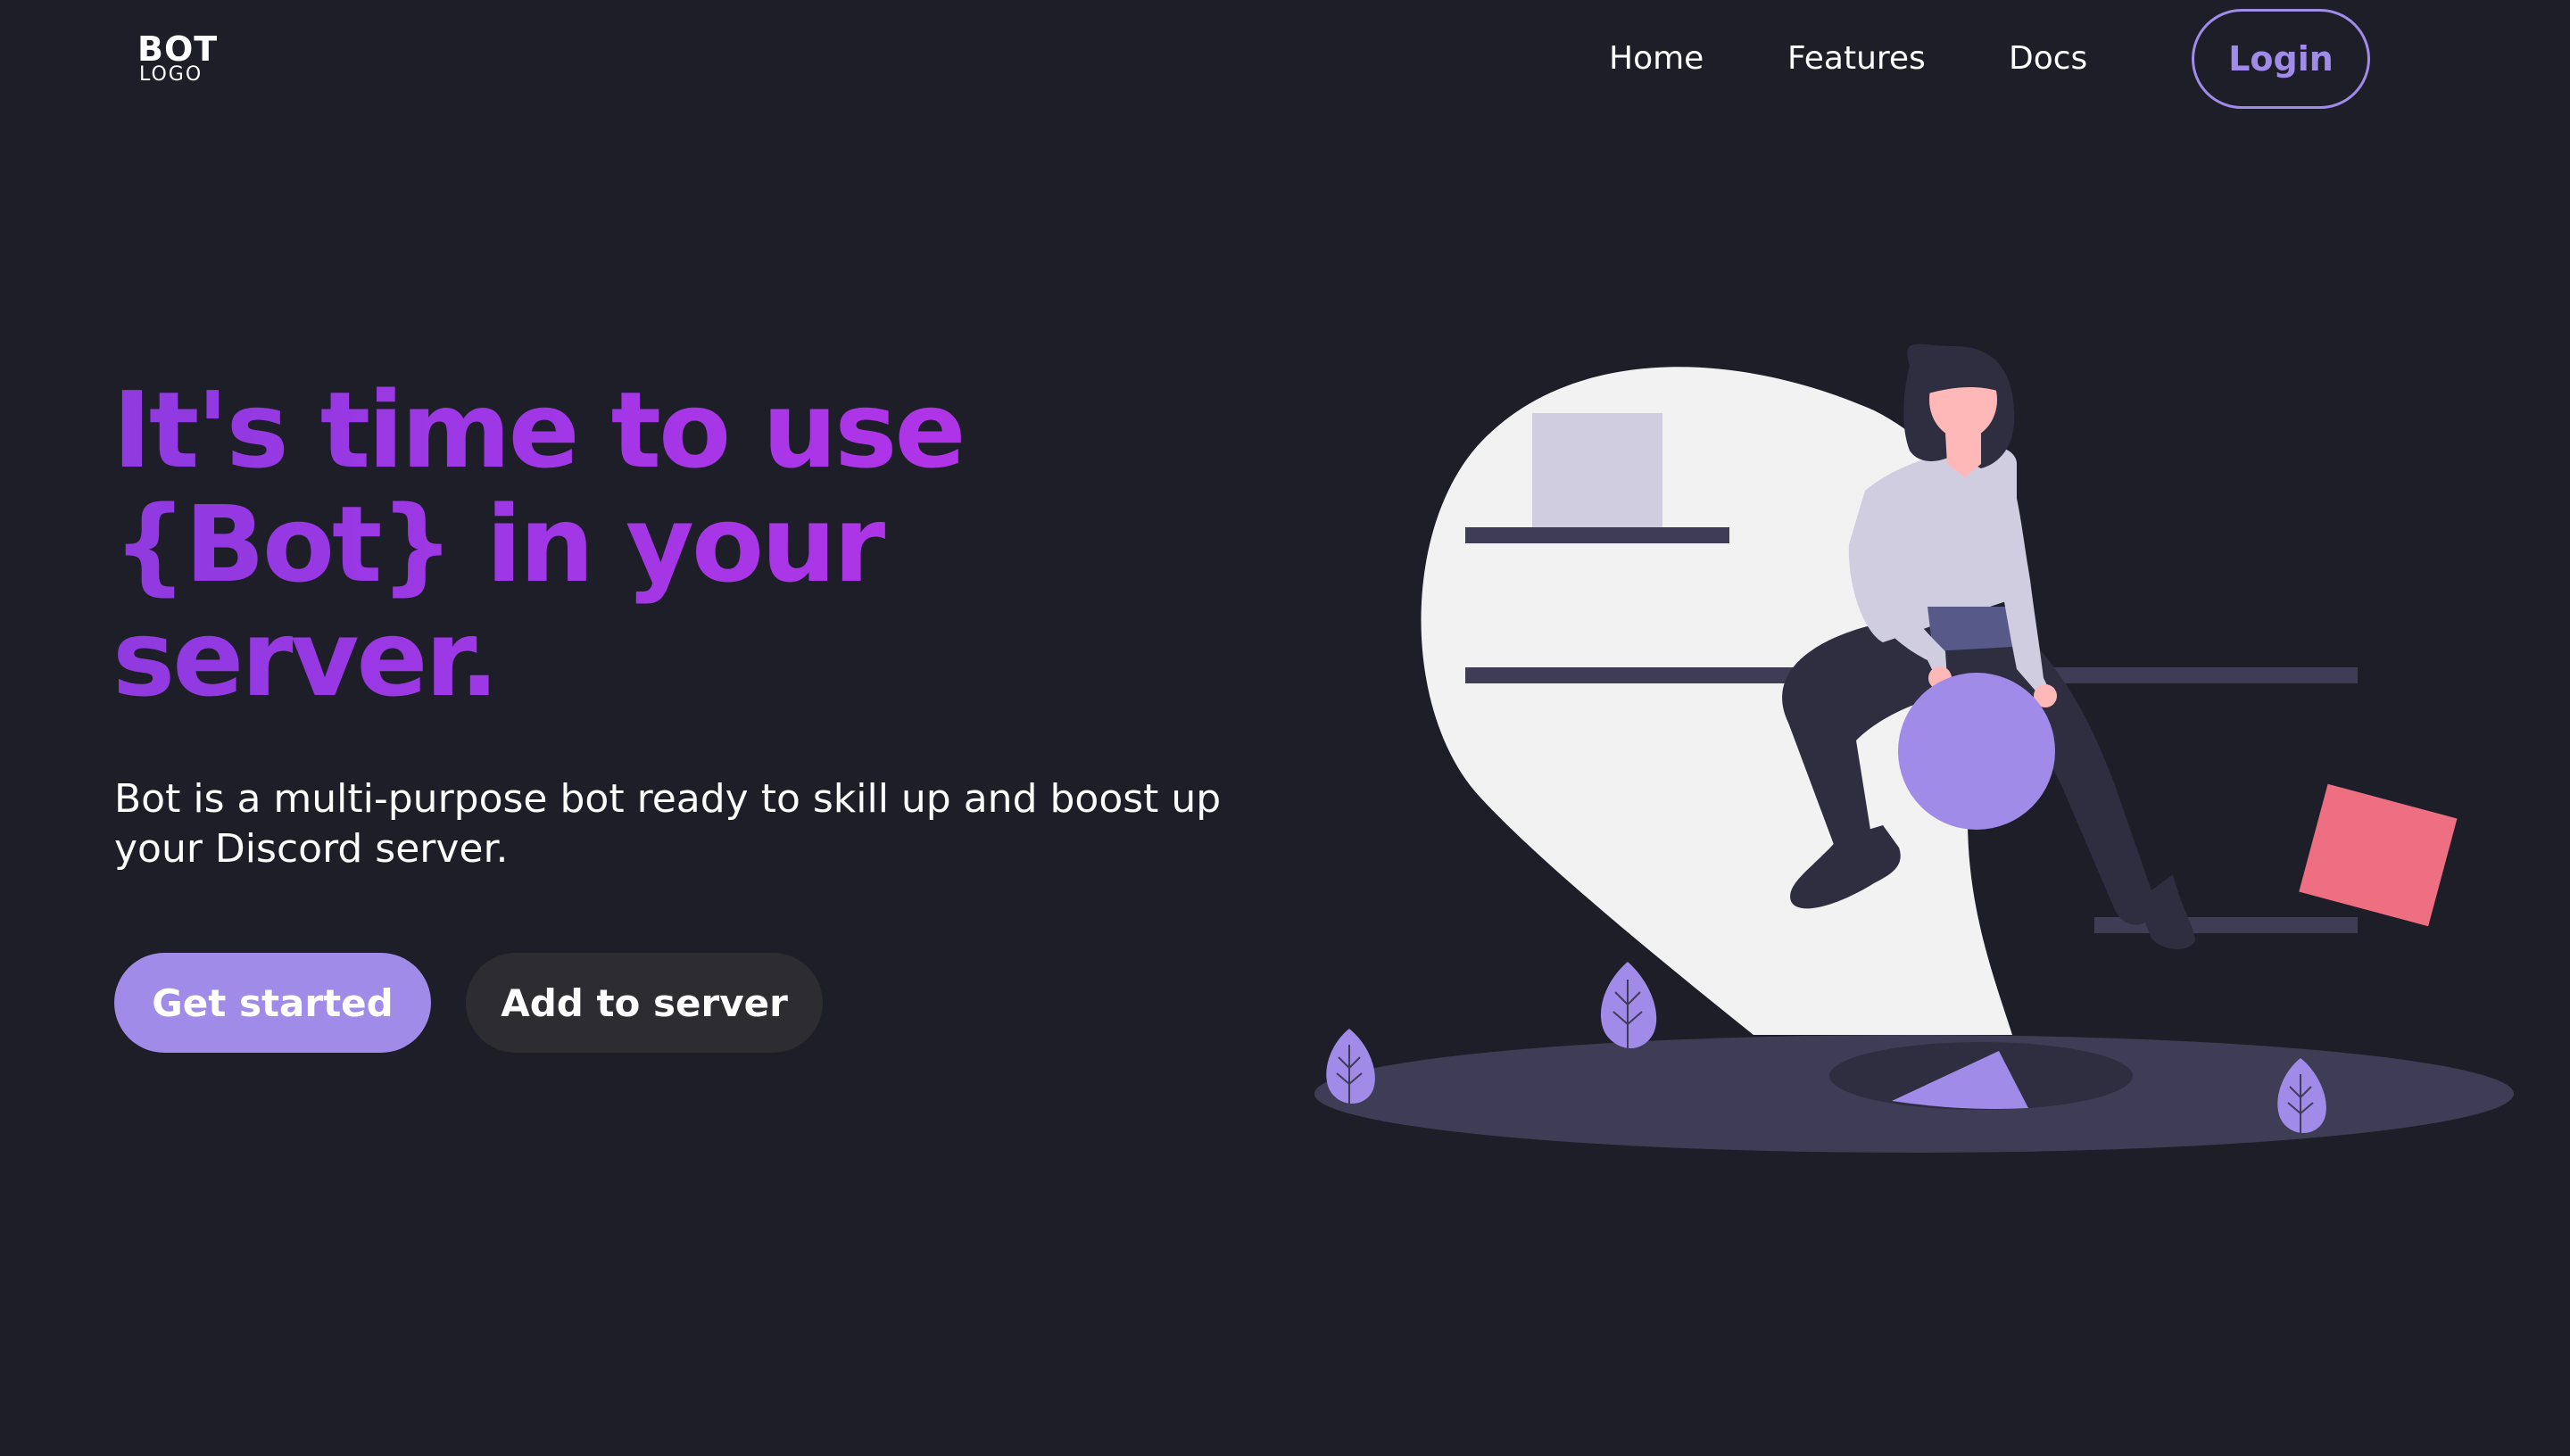 This screenshot has width=2570, height=1456. Describe the element at coordinates (2048, 59) in the screenshot. I see `nav-link-docs: Docs` at that location.